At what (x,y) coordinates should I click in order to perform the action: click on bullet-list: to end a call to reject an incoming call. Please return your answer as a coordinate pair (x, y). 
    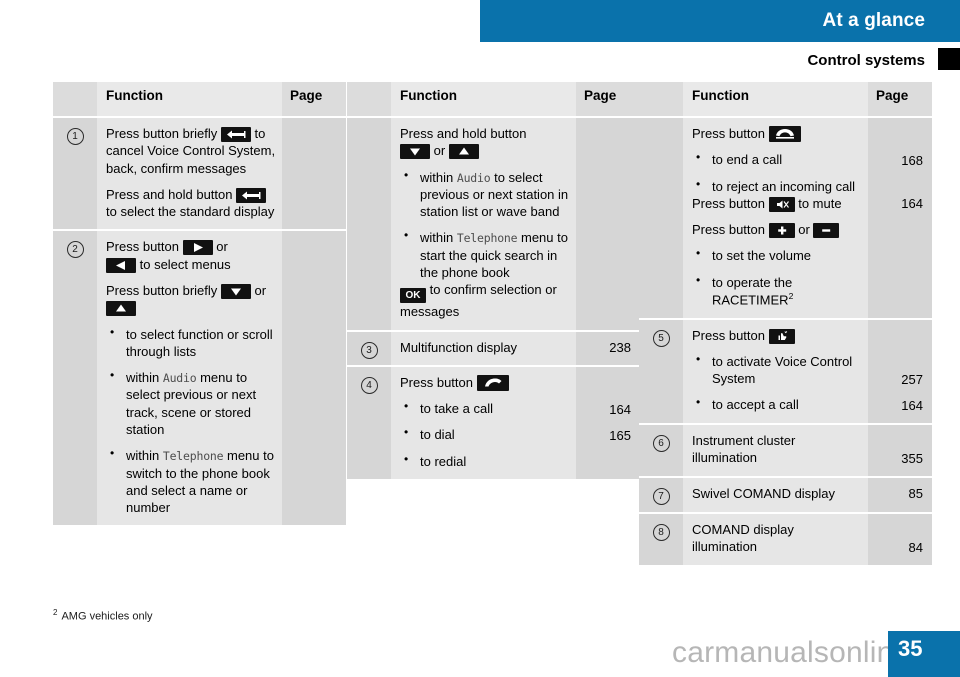
    Looking at the image, I should click on (777, 172).